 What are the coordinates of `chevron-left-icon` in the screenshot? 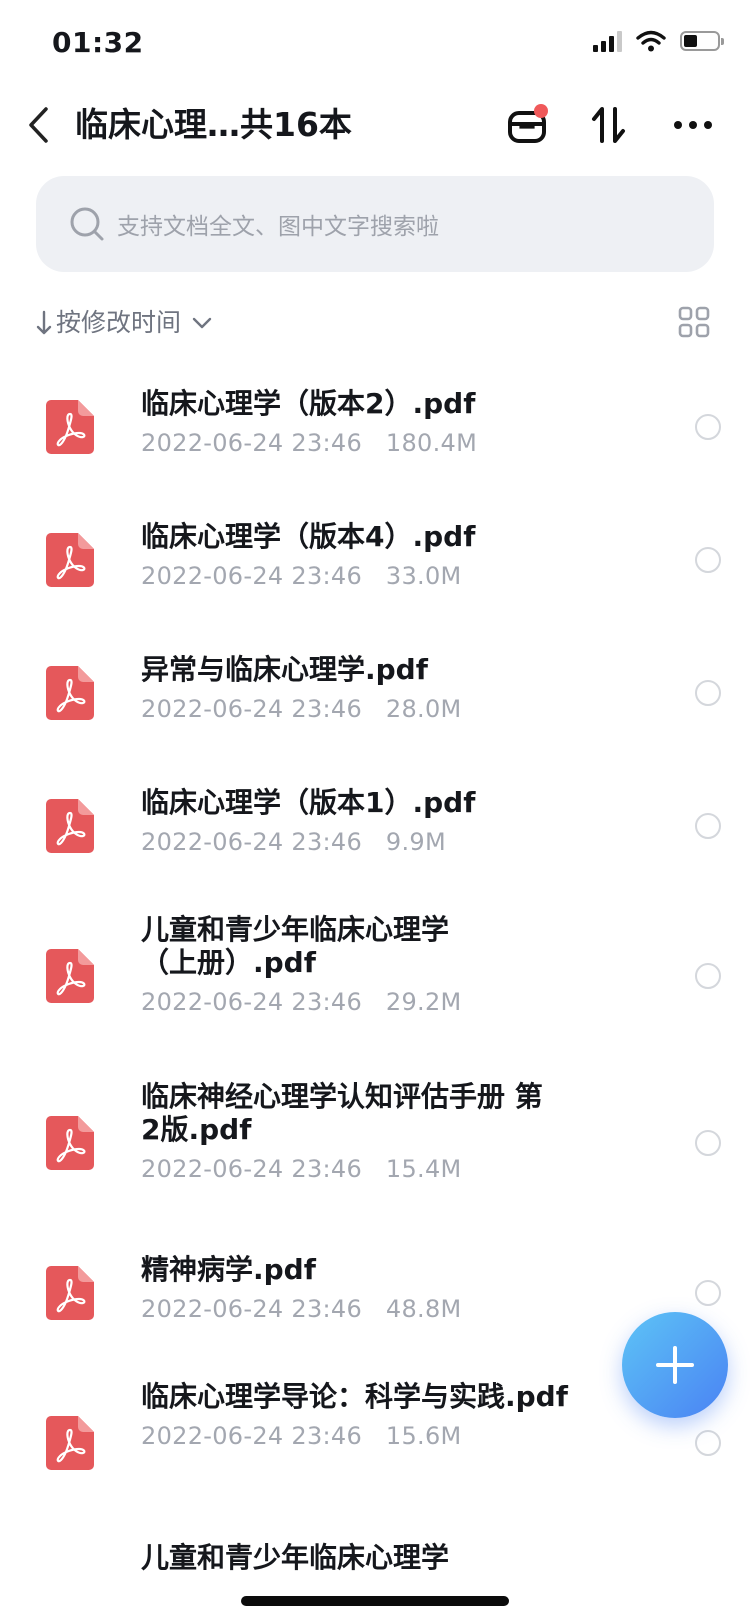 It's located at (38, 125).